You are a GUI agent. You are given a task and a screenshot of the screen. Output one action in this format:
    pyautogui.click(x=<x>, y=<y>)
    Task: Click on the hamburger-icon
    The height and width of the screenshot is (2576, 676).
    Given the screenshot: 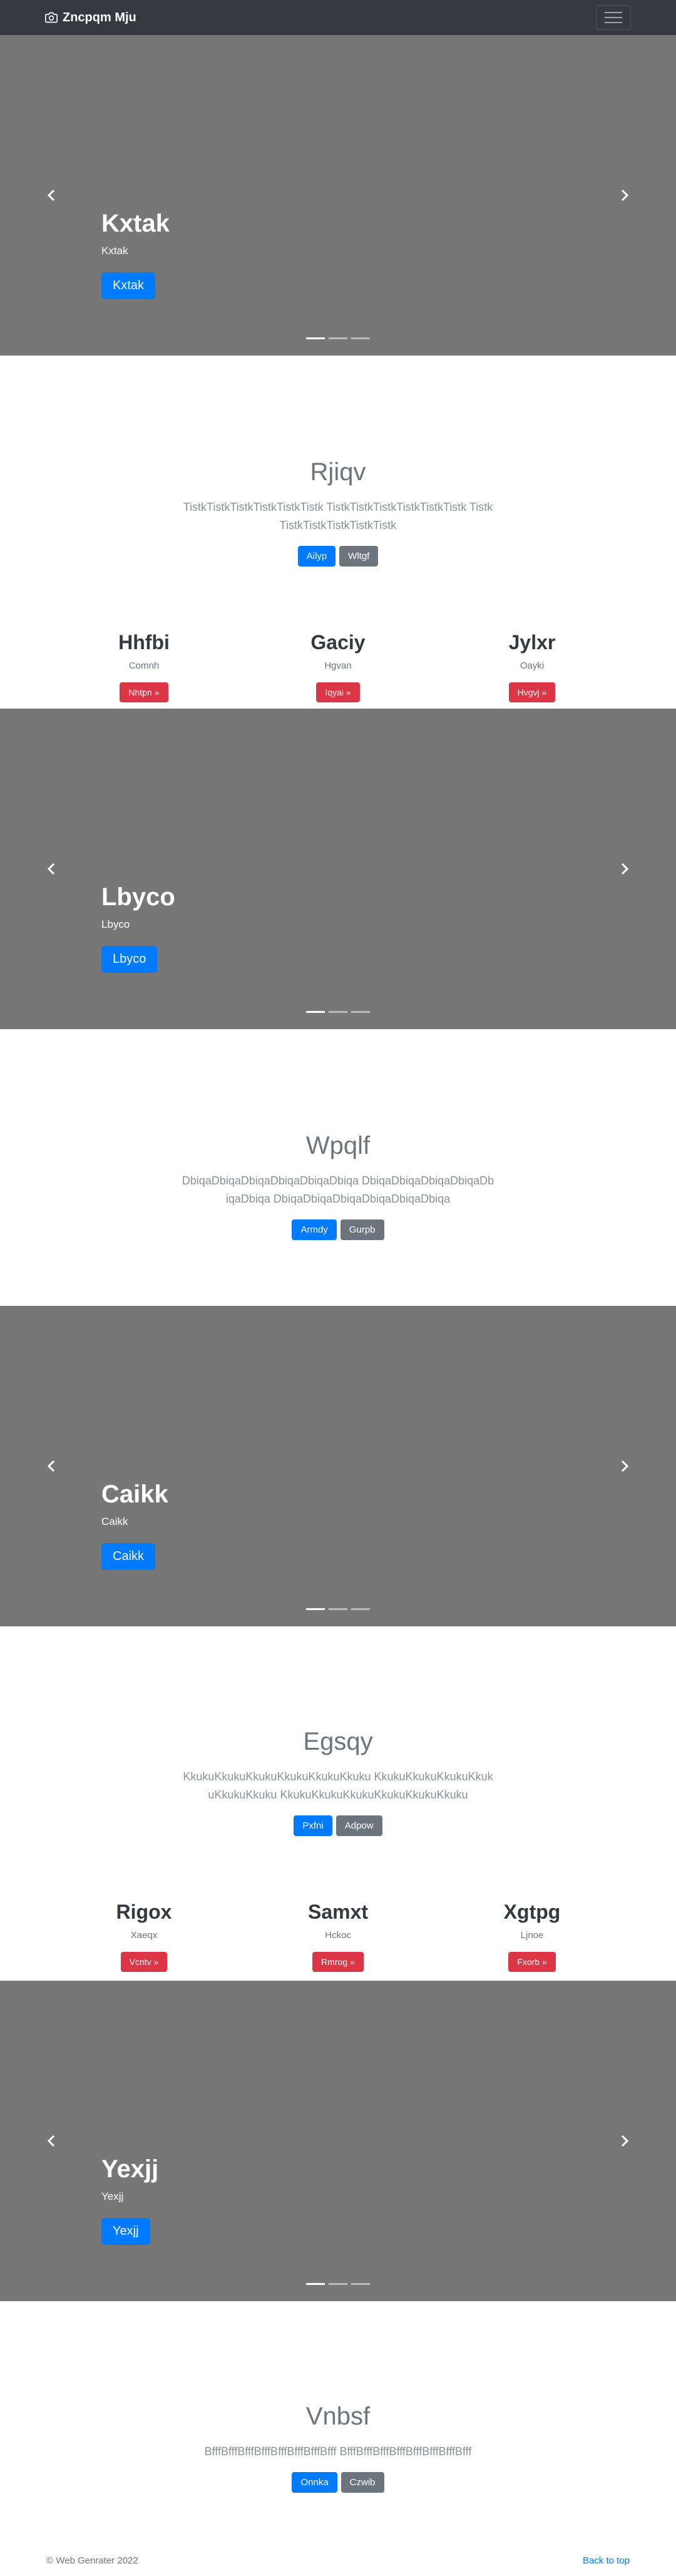 What is the action you would take?
    pyautogui.click(x=613, y=12)
    